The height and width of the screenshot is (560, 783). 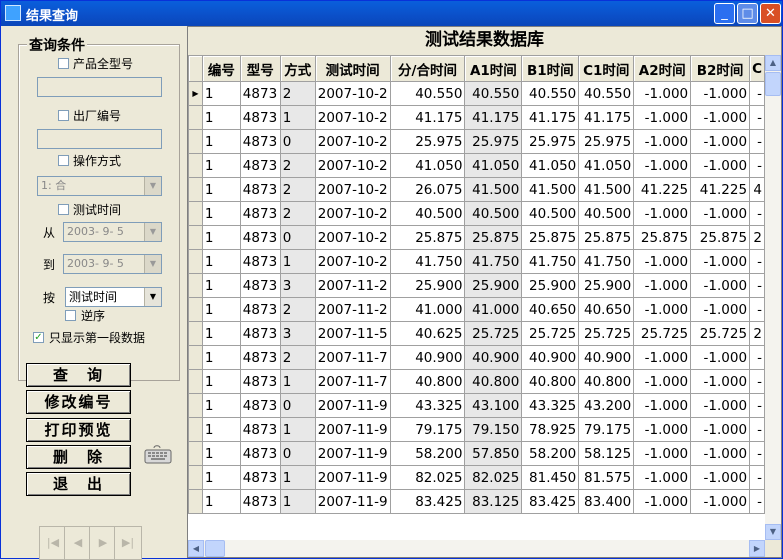 What do you see at coordinates (99, 87) in the screenshot?
I see `full-model-field` at bounding box center [99, 87].